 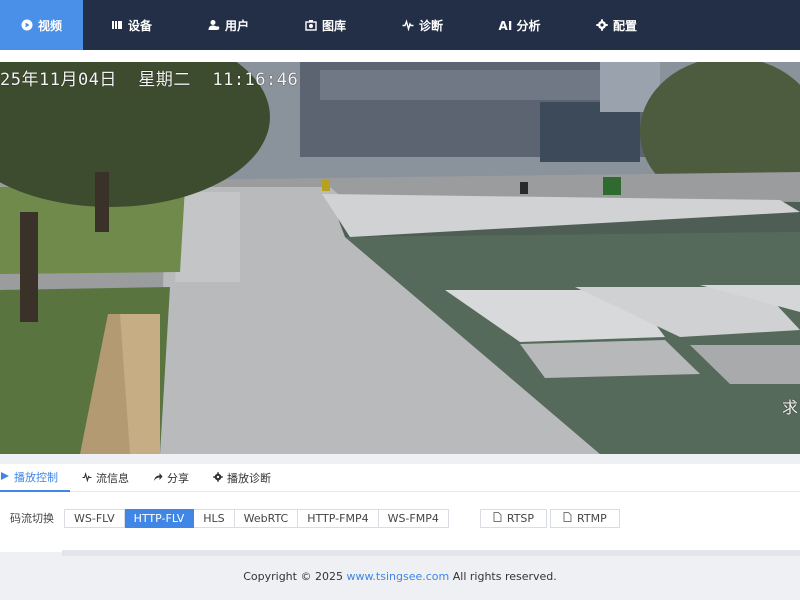 I want to click on nav-item-diagnostics: 诊断, so click(x=422, y=25).